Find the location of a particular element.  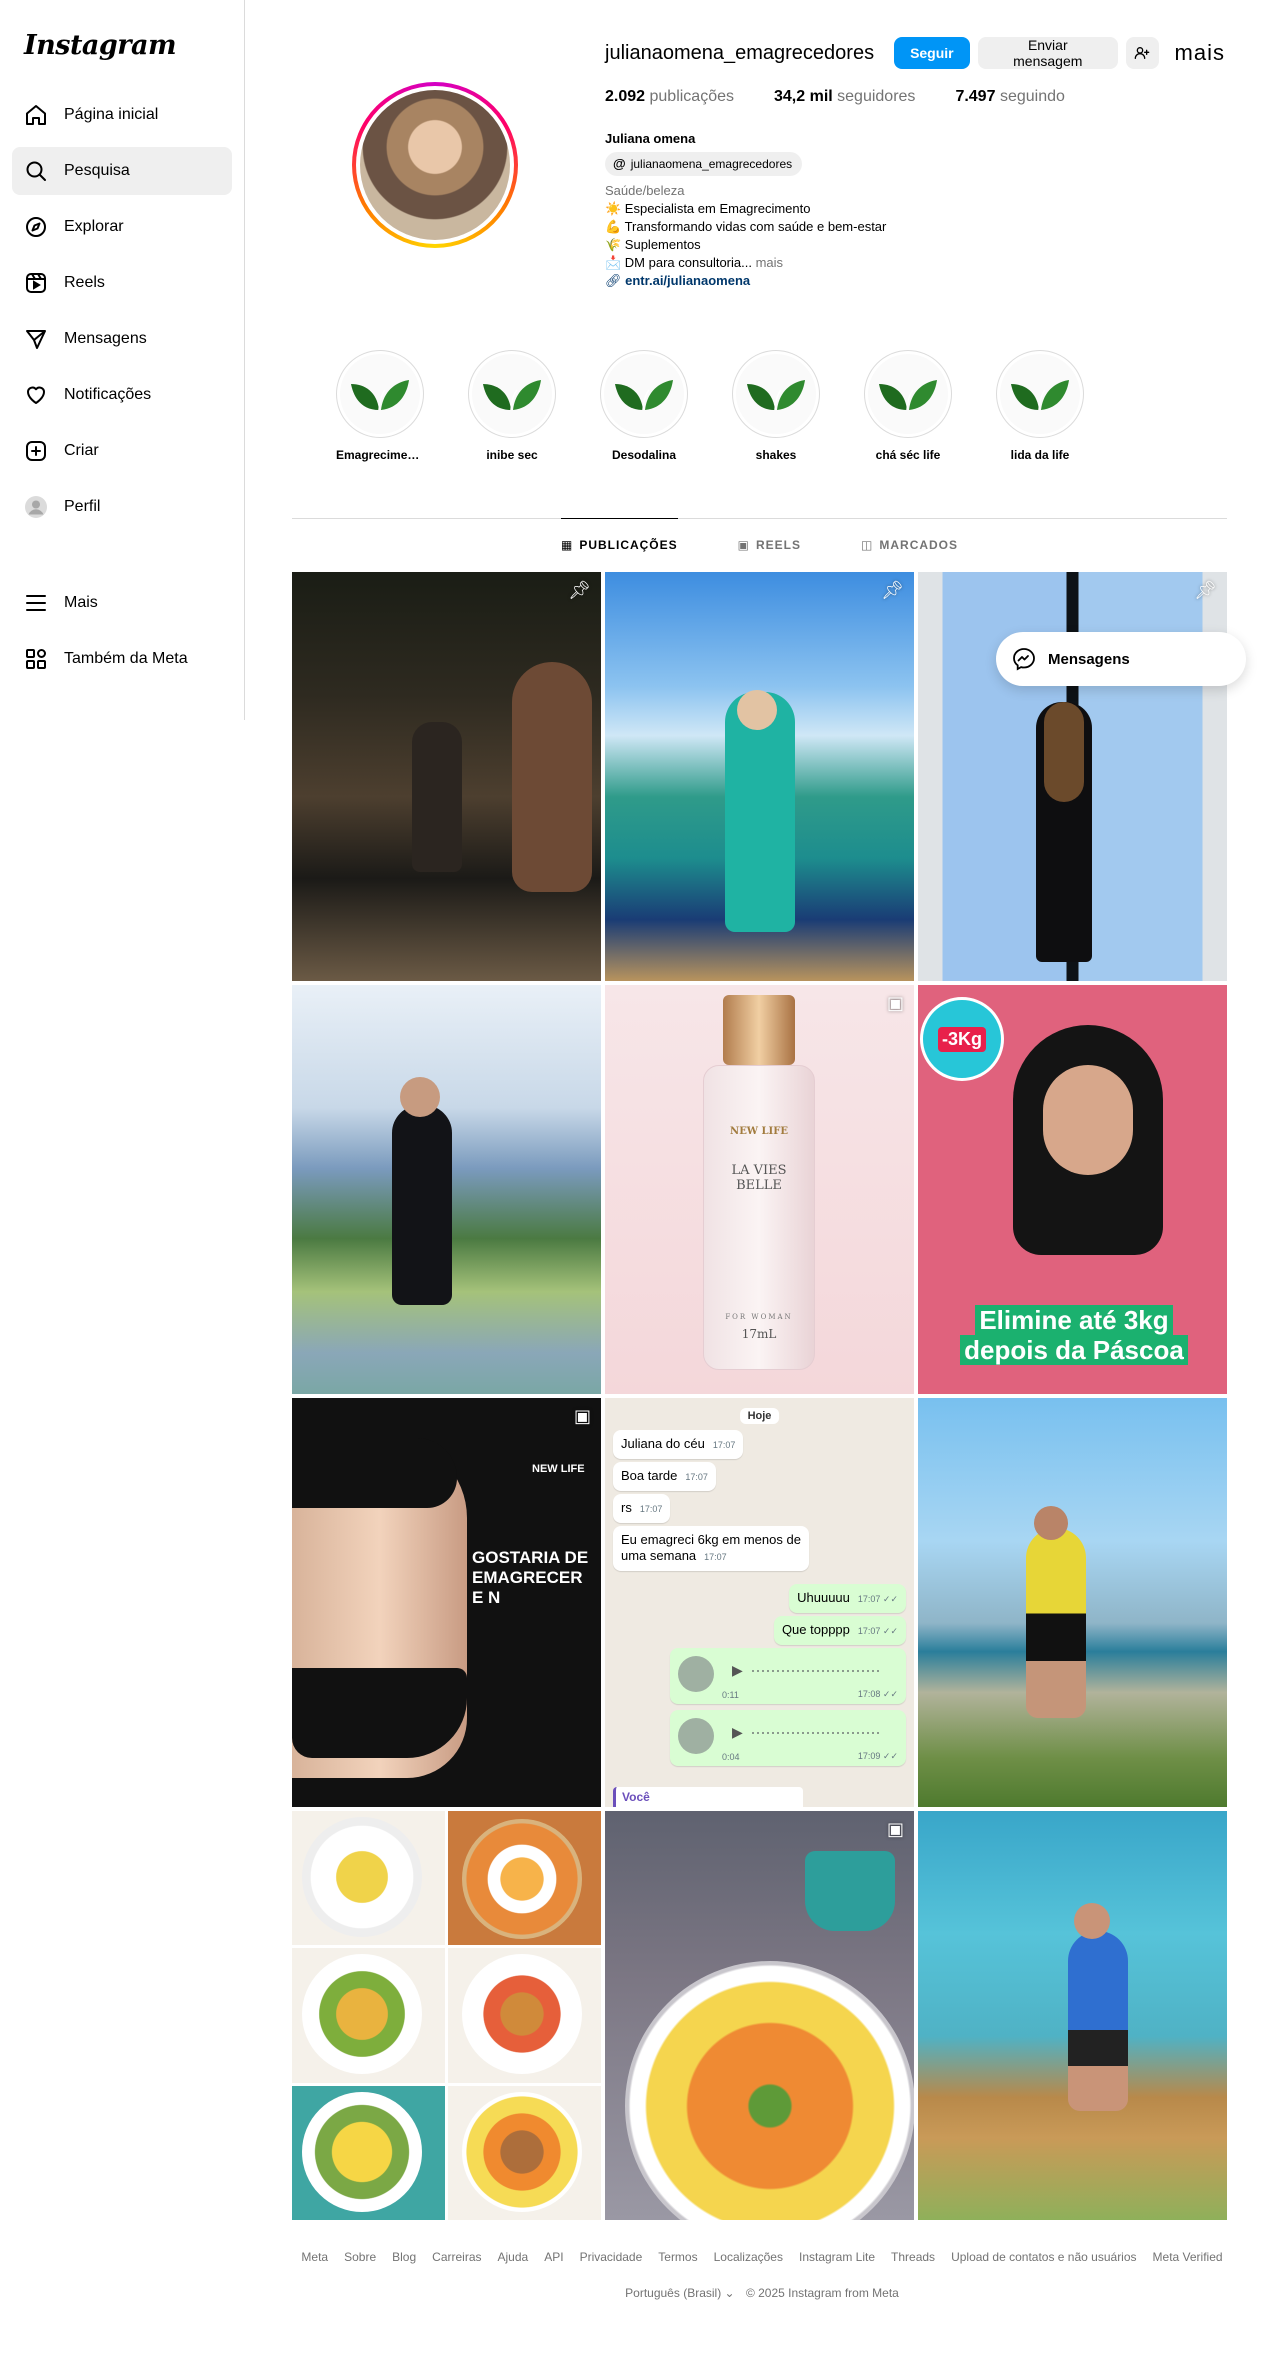

footer-link: Sobre is located at coordinates (360, 2257).